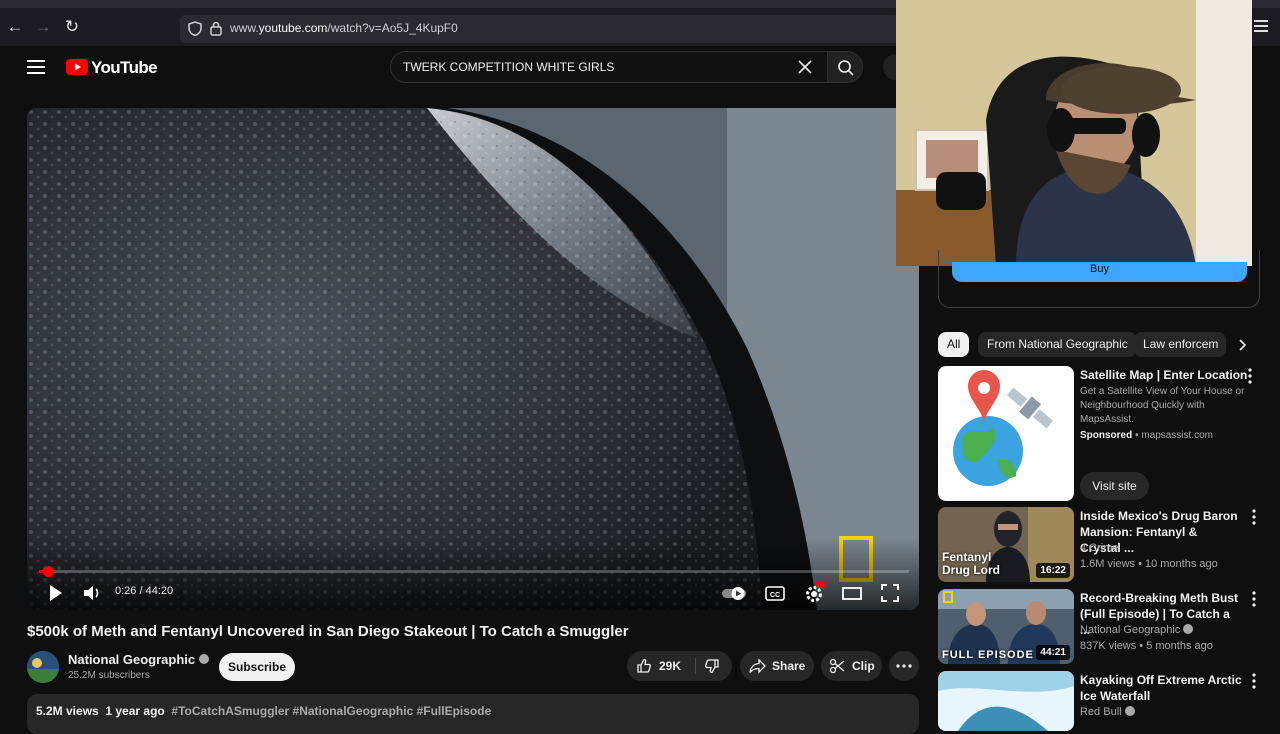 The height and width of the screenshot is (734, 1280). What do you see at coordinates (1261, 26) in the screenshot?
I see `menu-icon` at bounding box center [1261, 26].